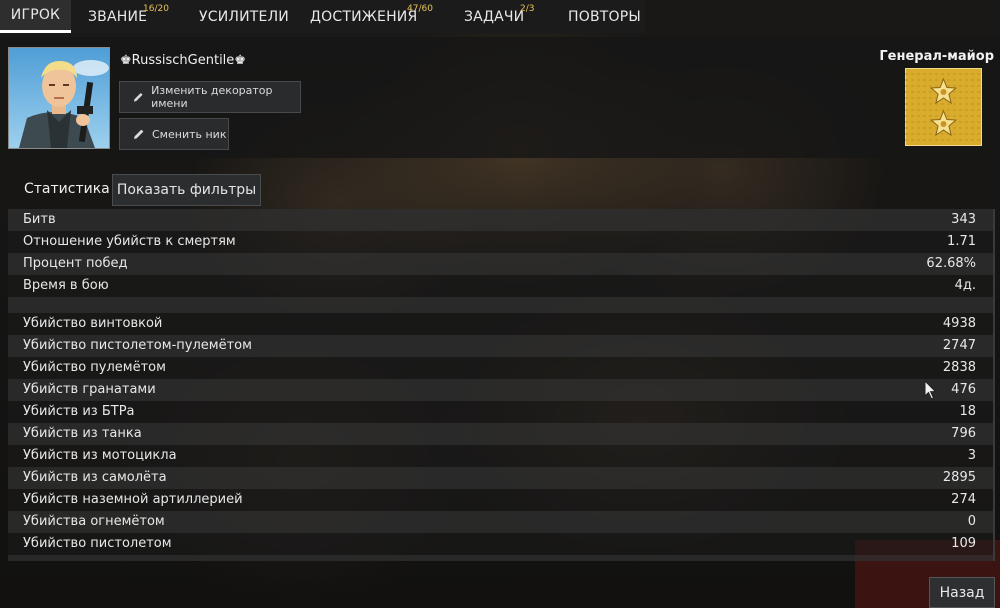 This screenshot has width=1000, height=608. What do you see at coordinates (936, 56) in the screenshot?
I see `rank-title: Генерал-майор` at bounding box center [936, 56].